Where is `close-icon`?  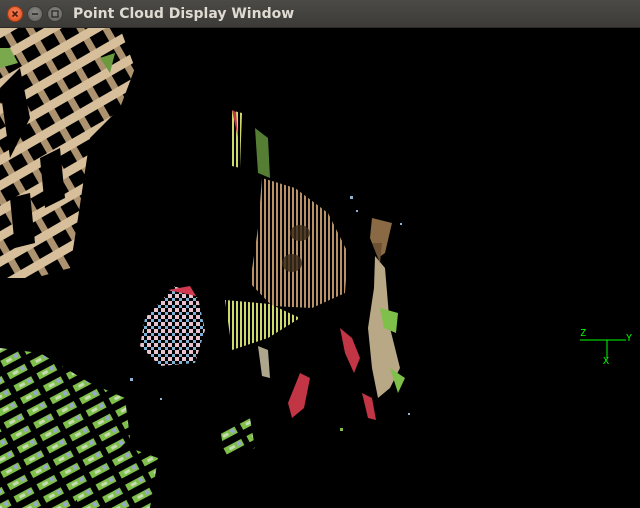
close-icon is located at coordinates (15, 14).